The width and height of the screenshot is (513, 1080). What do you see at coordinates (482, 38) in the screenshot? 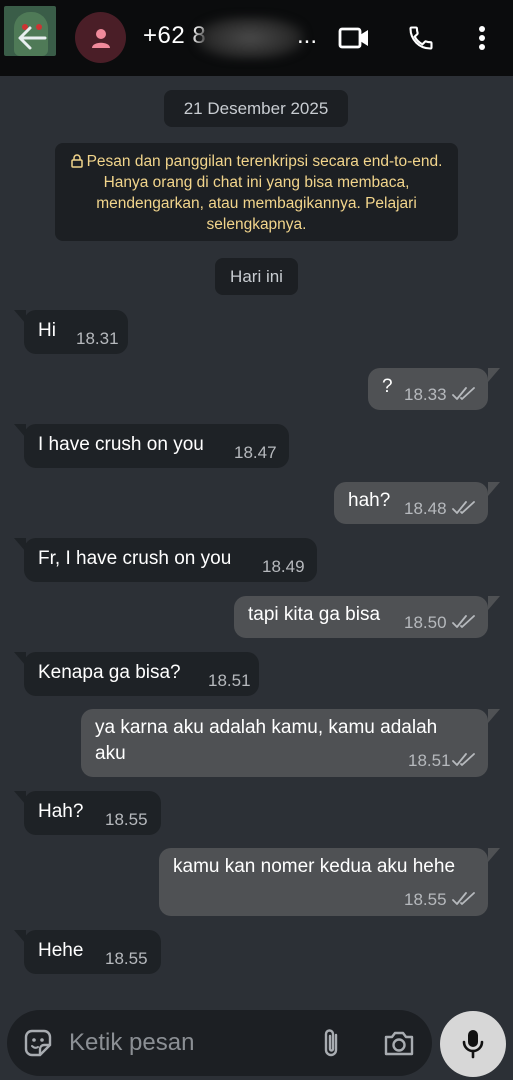
I see `more-vertical-icon` at bounding box center [482, 38].